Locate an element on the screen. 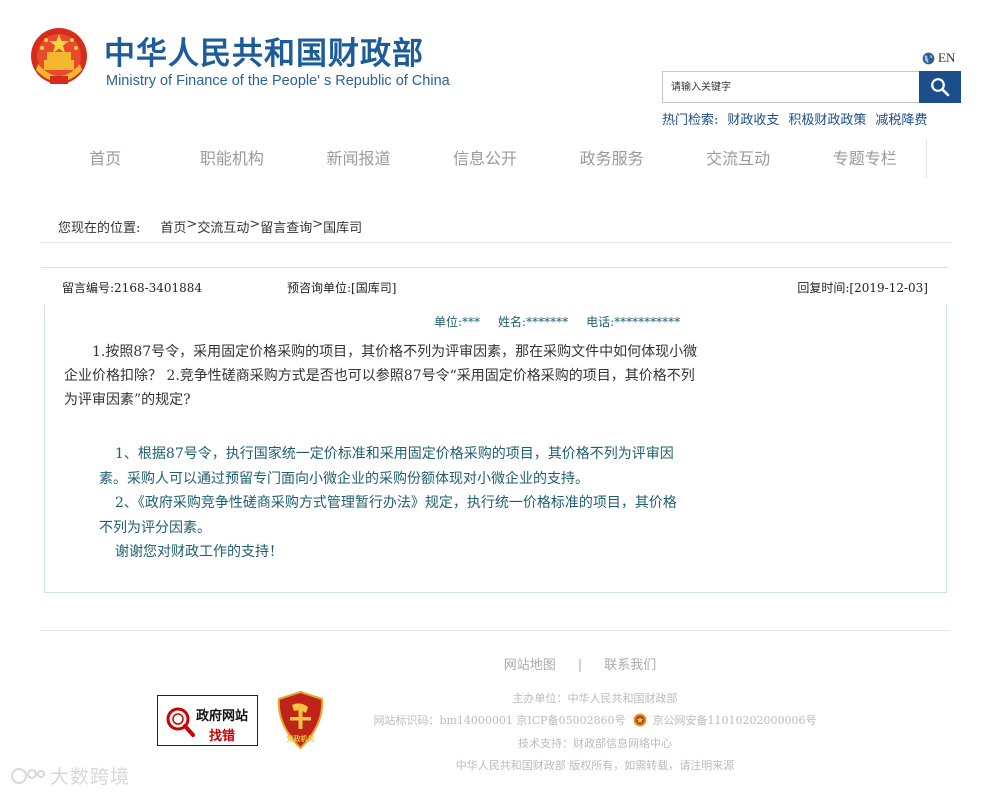 This screenshot has width=990, height=796. hot-search-link: 财政收支 is located at coordinates (753, 118).